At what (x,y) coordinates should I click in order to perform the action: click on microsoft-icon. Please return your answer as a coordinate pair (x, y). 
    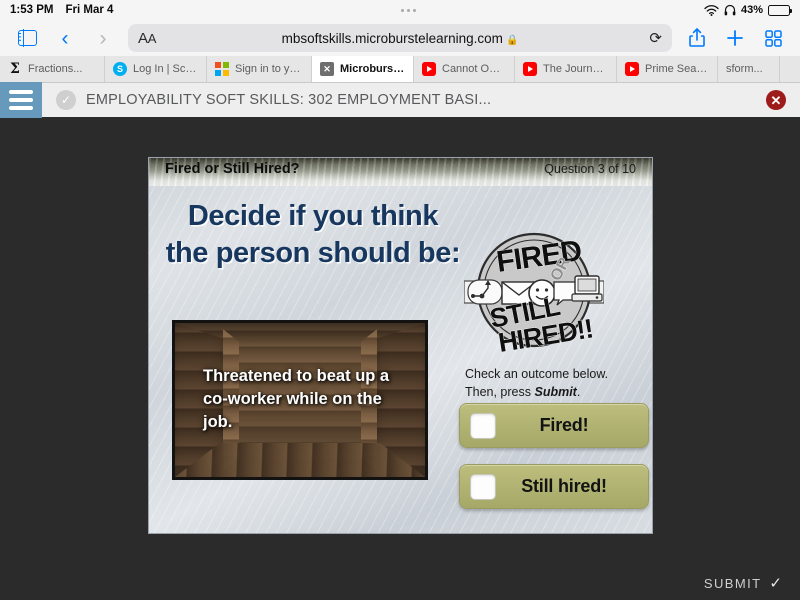
    Looking at the image, I should click on (222, 69).